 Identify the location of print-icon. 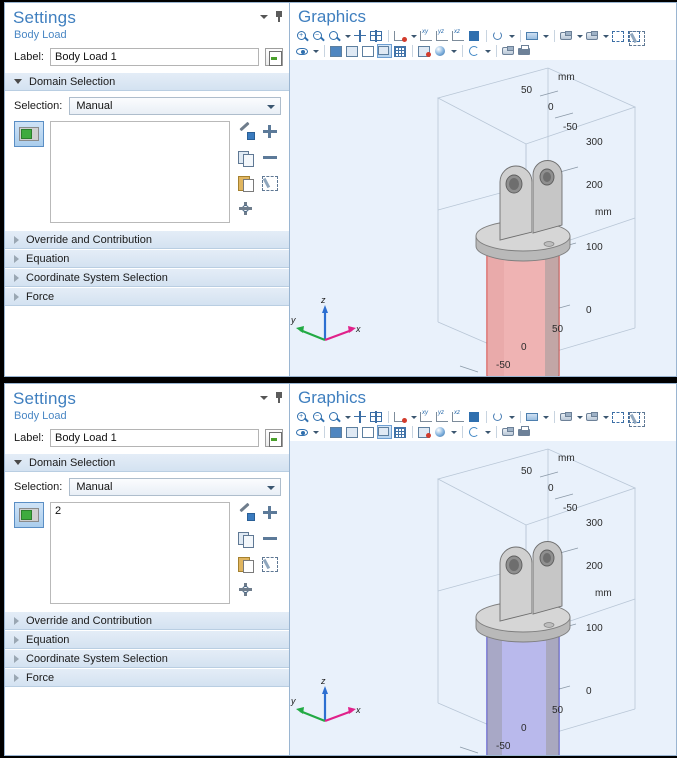
(524, 432).